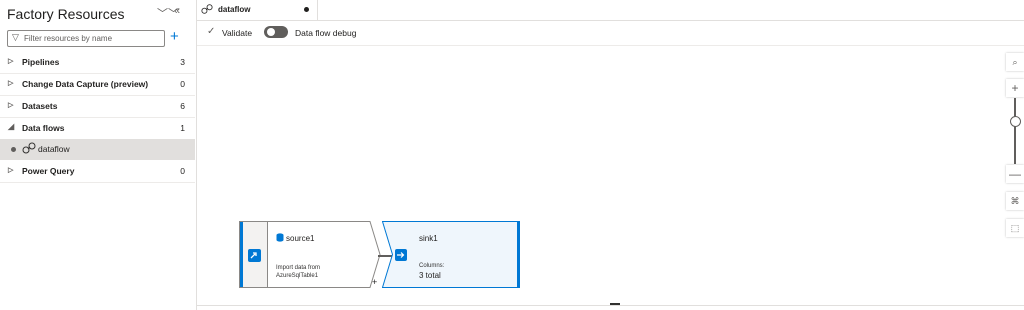 This screenshot has width=1024, height=310. Describe the element at coordinates (11, 126) in the screenshot. I see `chevron-down-icon: ◢` at that location.